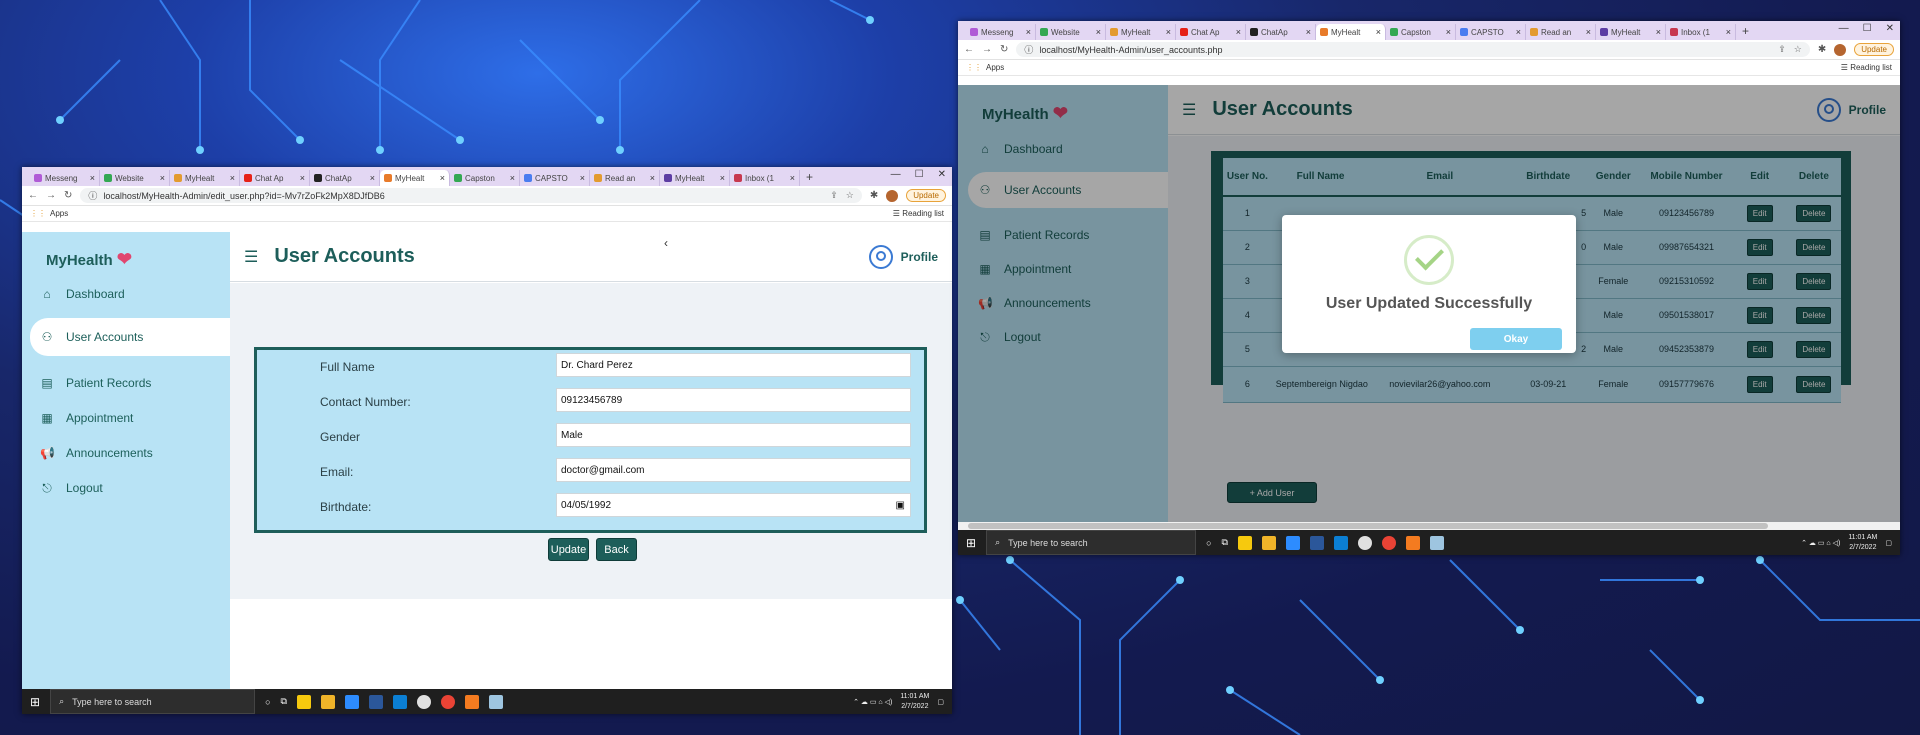  What do you see at coordinates (1844, 28) in the screenshot?
I see `minimize-icon: —` at bounding box center [1844, 28].